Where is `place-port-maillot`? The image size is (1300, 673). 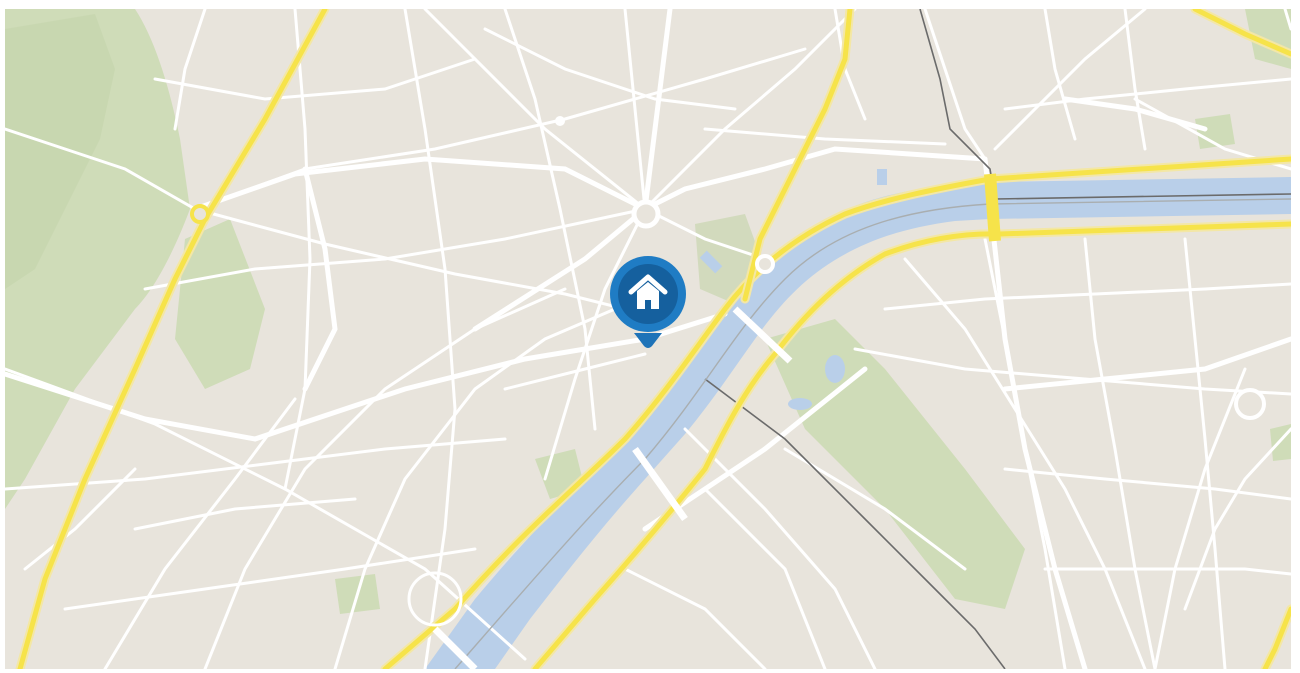
place-port-maillot is located at coordinates (200, 214).